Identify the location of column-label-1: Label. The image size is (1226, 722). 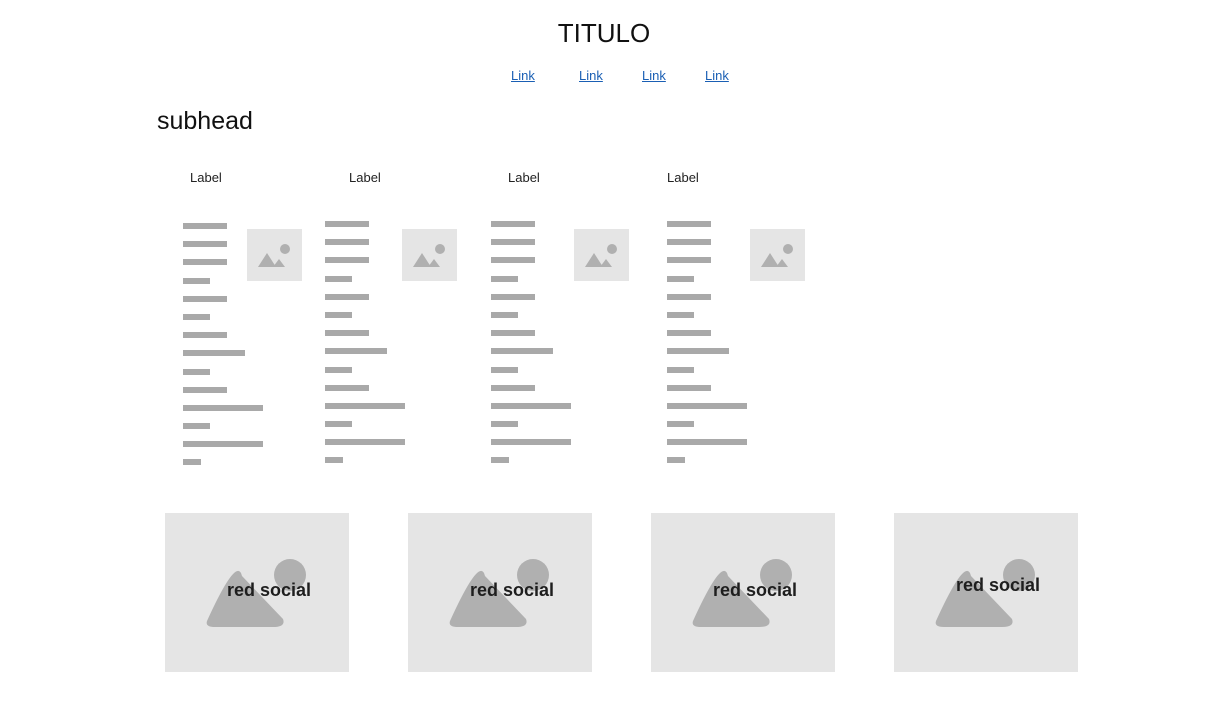
(206, 177).